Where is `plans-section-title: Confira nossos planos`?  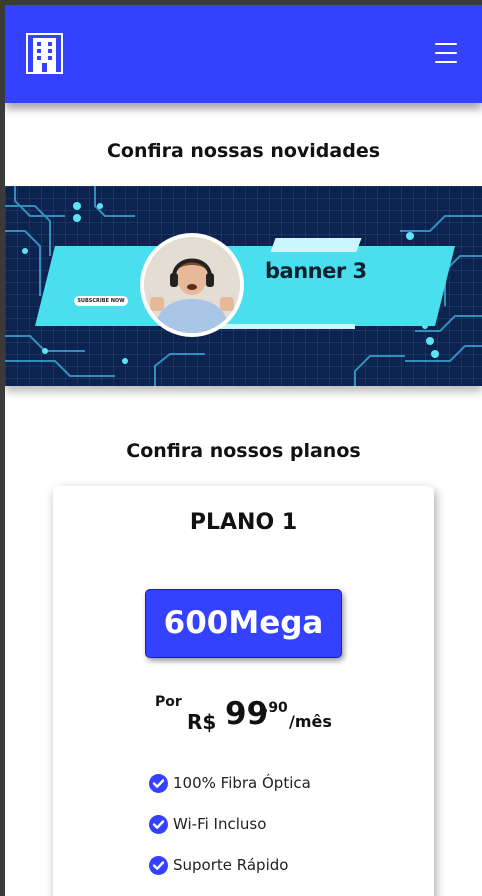 plans-section-title: Confira nossos planos is located at coordinates (243, 451).